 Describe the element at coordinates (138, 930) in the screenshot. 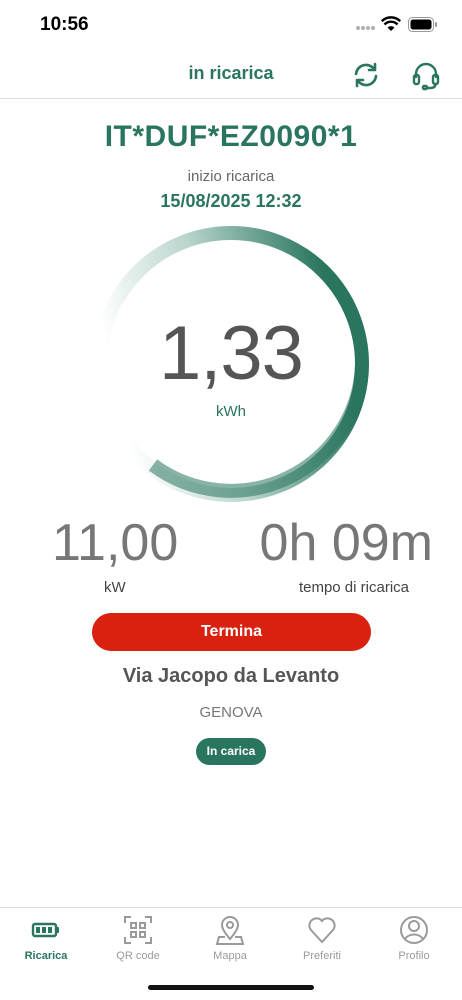

I see `qr-code-icon` at that location.